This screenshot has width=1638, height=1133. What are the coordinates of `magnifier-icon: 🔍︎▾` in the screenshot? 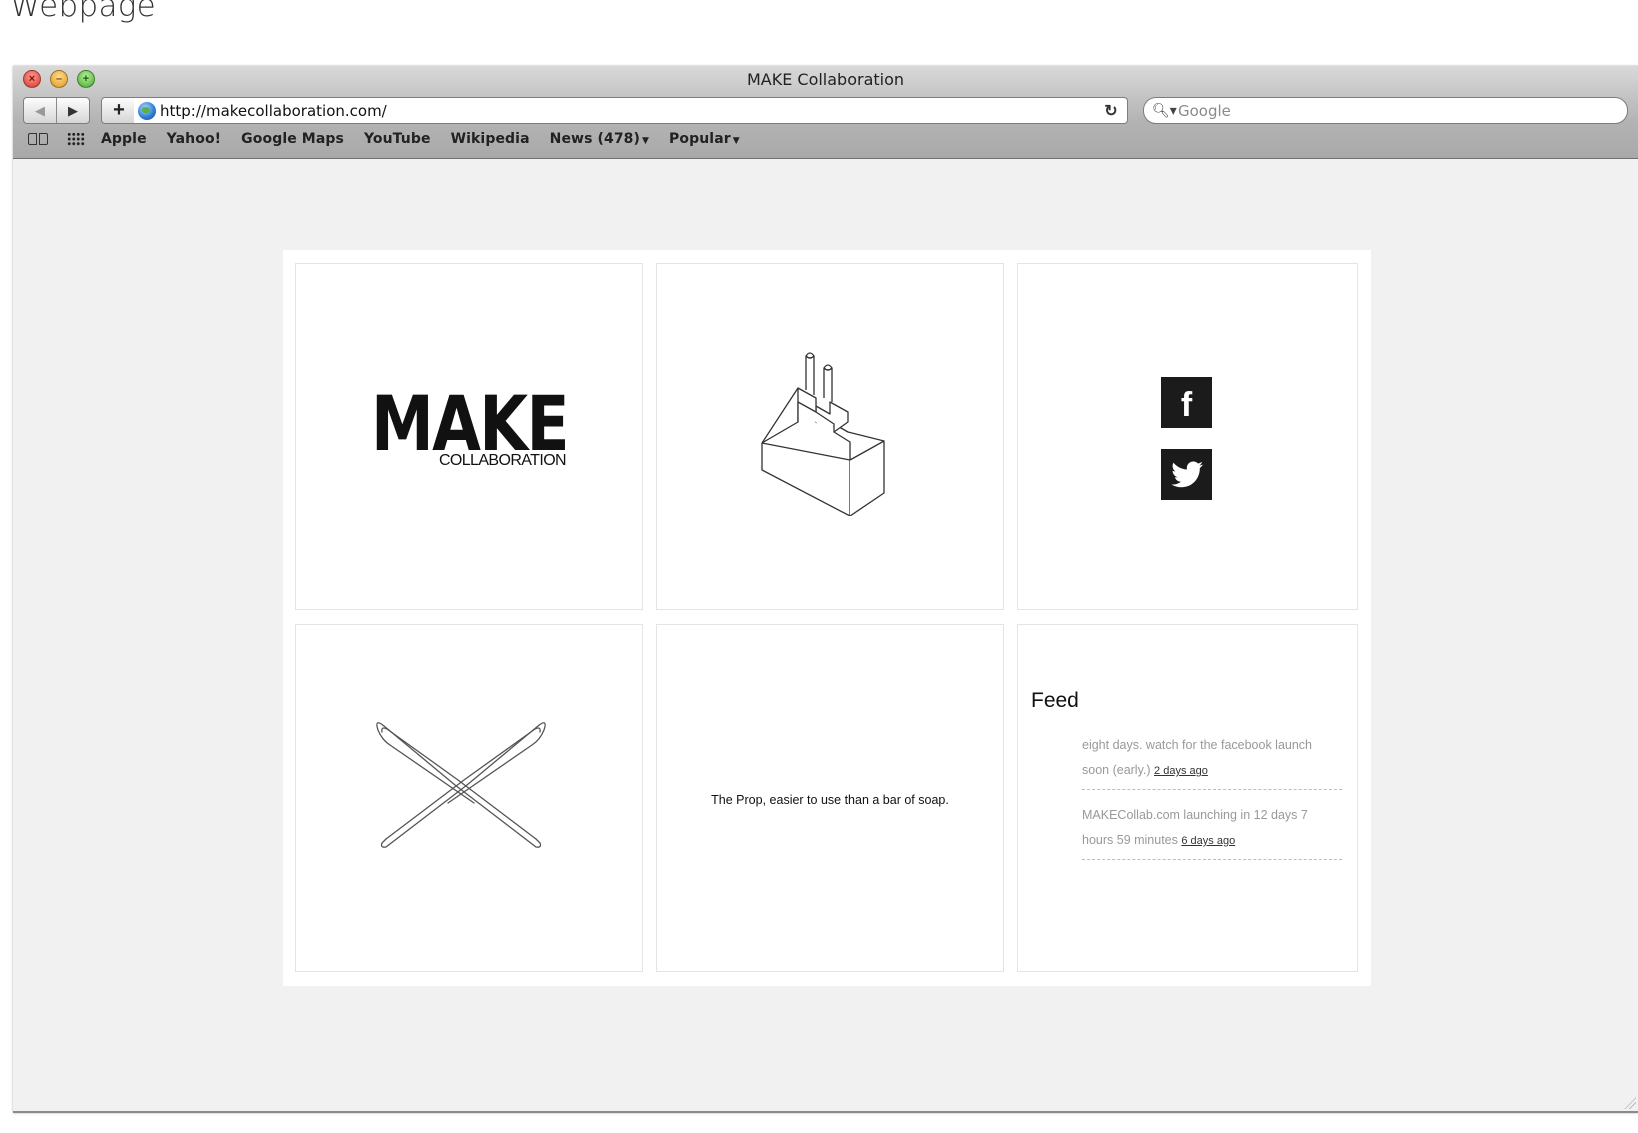 It's located at (1165, 110).